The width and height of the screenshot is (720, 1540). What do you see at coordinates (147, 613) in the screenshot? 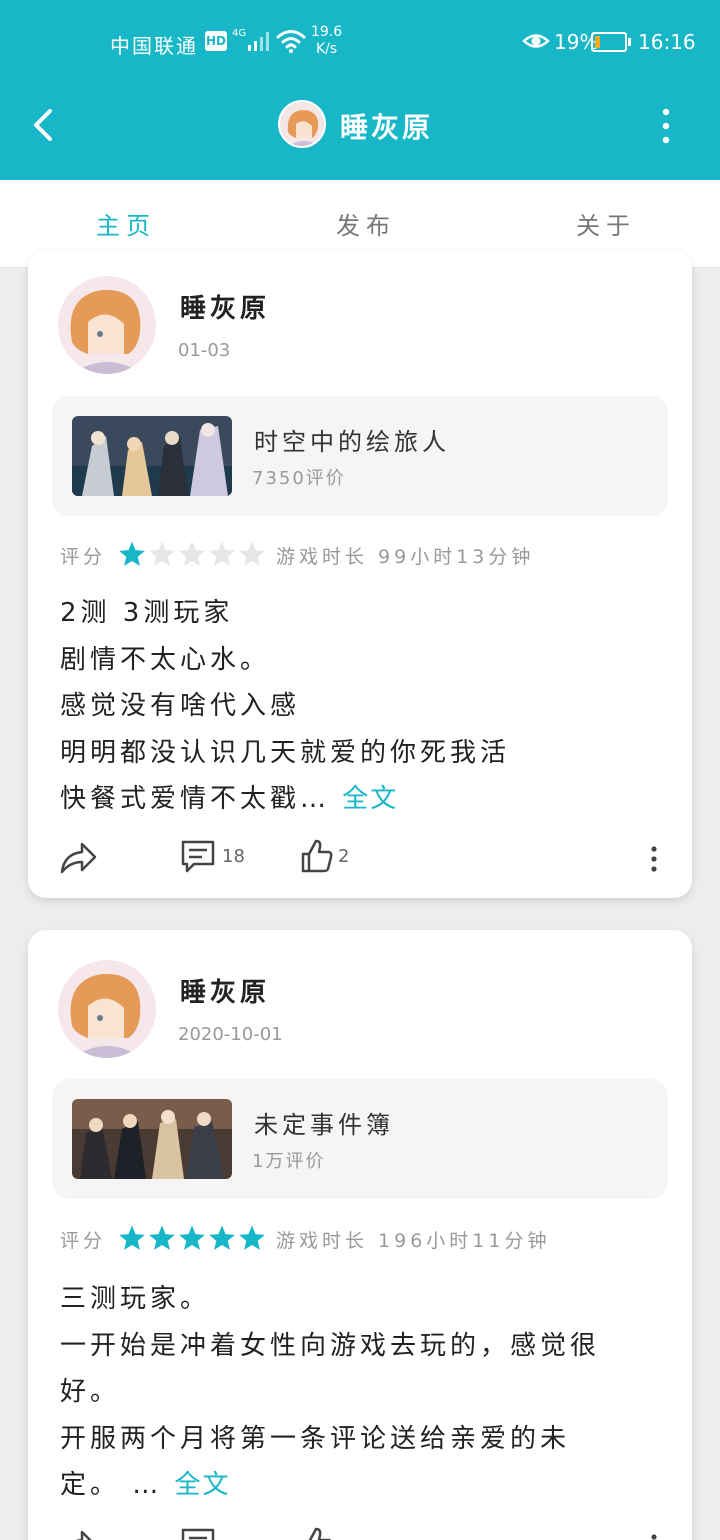
I see `review-line: 2测 3测玩家` at bounding box center [147, 613].